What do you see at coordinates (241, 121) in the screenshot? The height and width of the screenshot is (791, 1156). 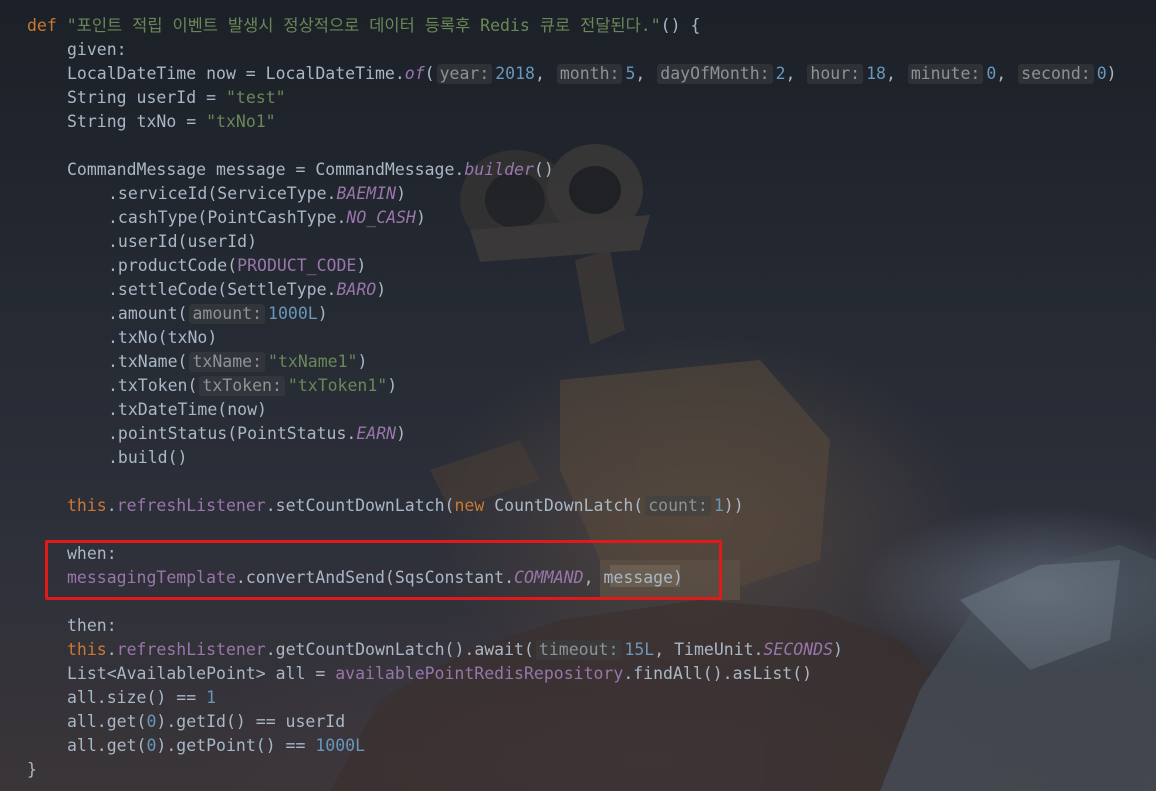 I see `txno-value: "txNo1"` at bounding box center [241, 121].